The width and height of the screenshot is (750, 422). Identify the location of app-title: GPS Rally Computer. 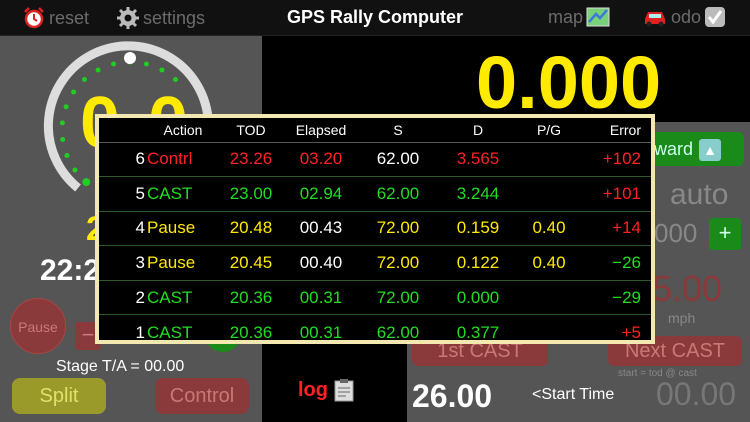
(375, 17).